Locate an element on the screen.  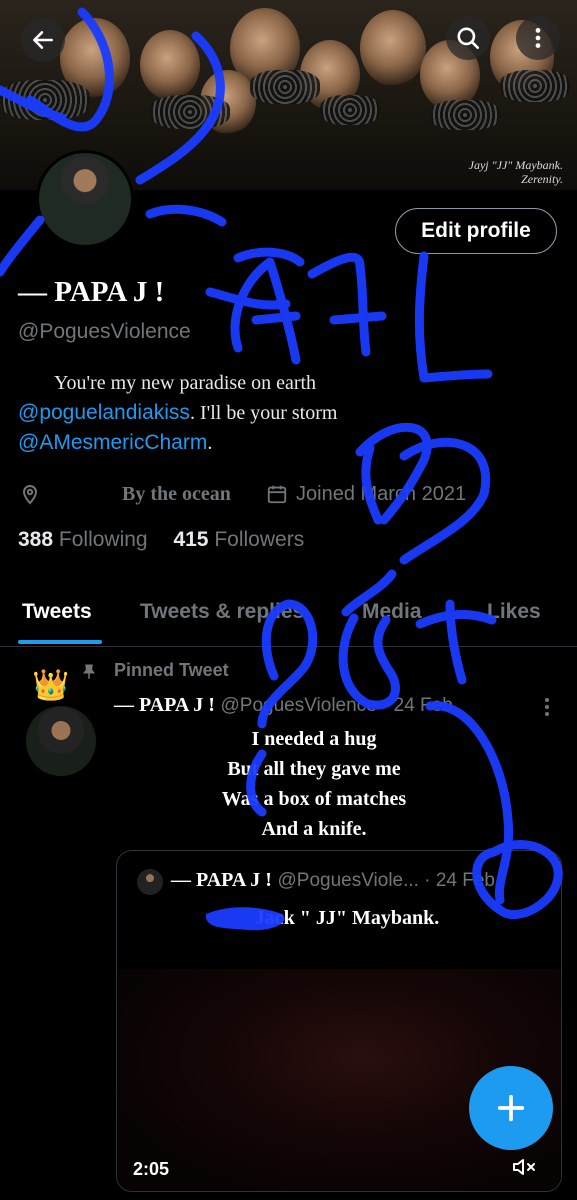
plus-icon is located at coordinates (511, 1108).